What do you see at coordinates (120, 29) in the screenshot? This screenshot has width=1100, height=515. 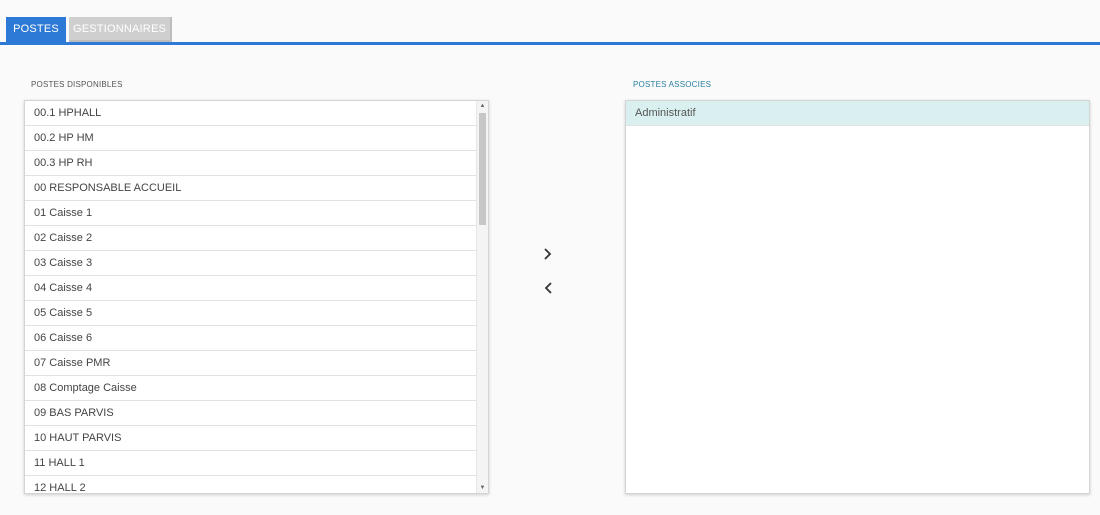 I see `tab-gestionnaires: GESTIONNAIRES` at bounding box center [120, 29].